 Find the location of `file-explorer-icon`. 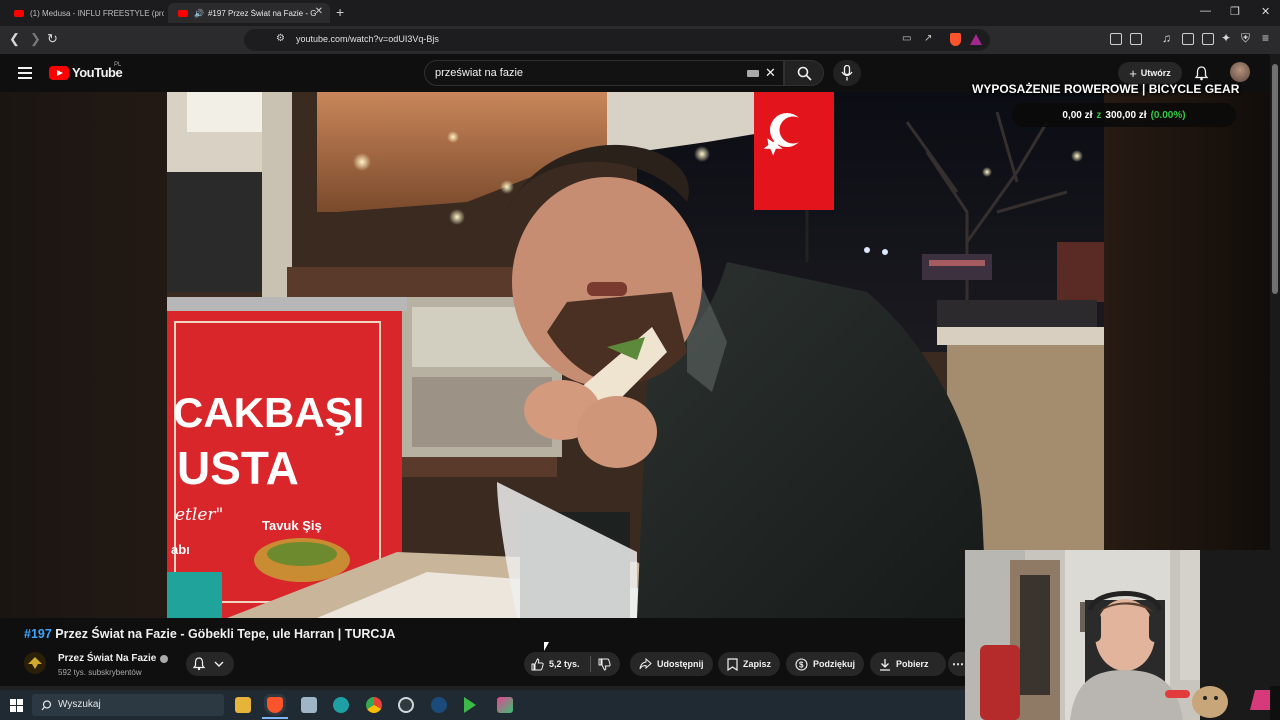

file-explorer-icon is located at coordinates (243, 705).